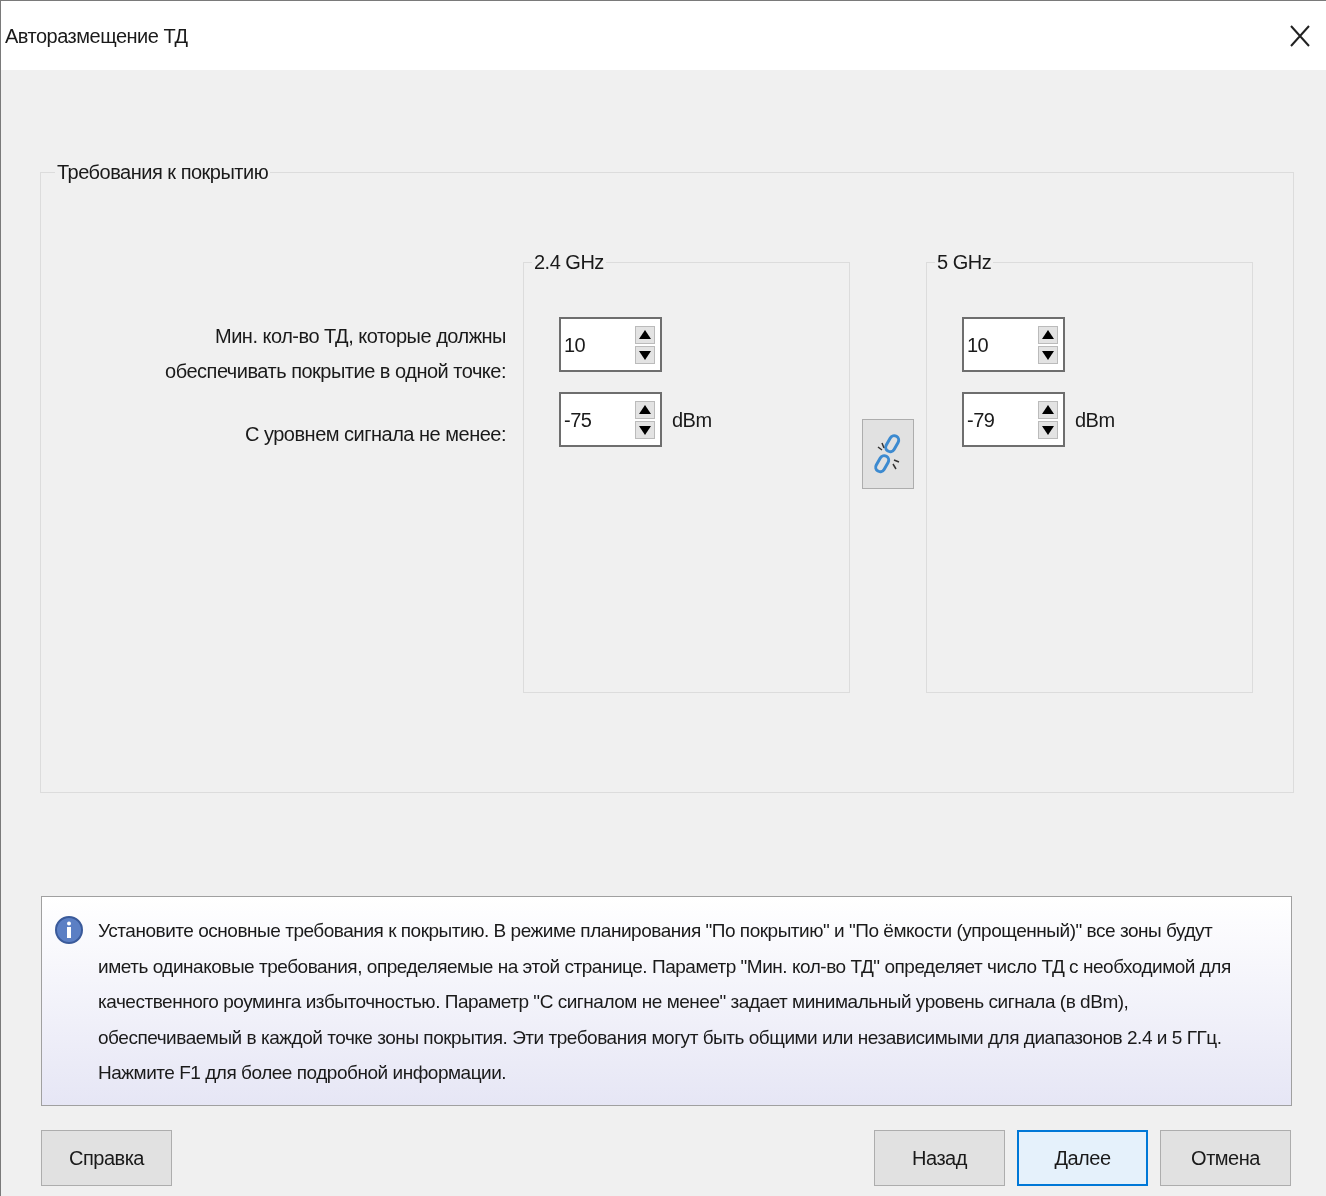 This screenshot has height=1196, width=1326. I want to click on group-title: Требования к покрытию, so click(163, 172).